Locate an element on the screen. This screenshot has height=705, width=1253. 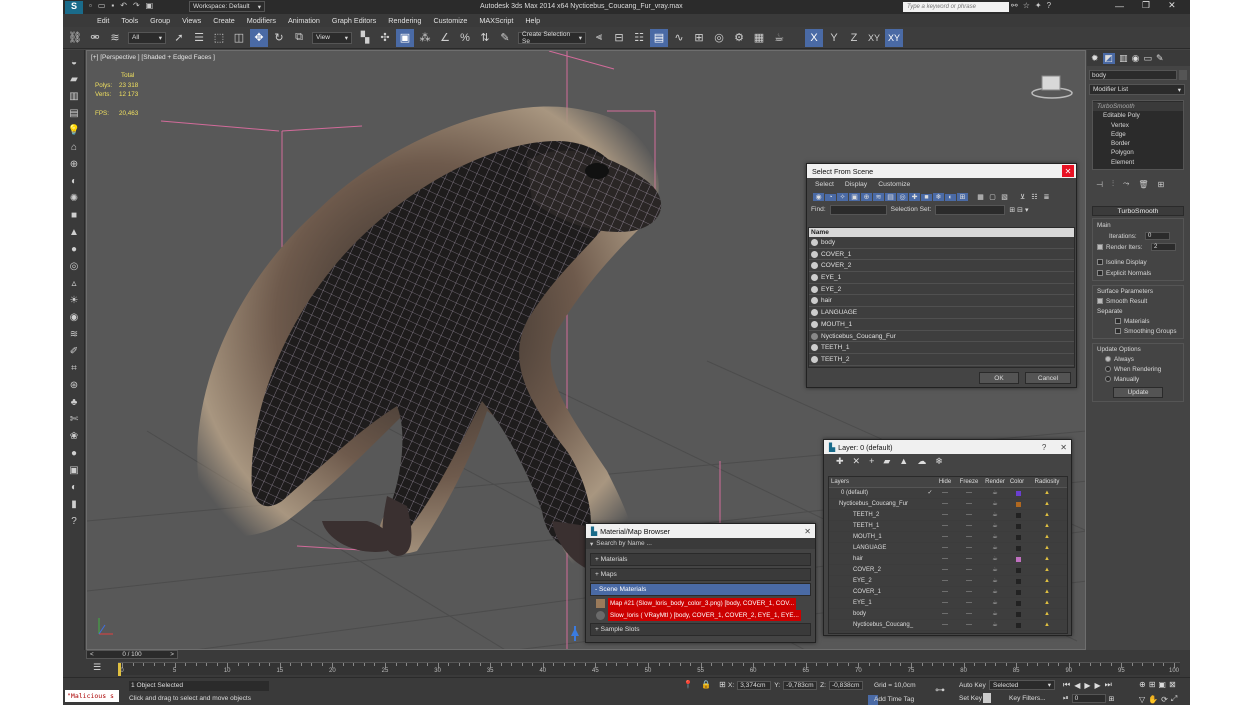
display-geometry-icon: ◉ is located at coordinates (818, 197).